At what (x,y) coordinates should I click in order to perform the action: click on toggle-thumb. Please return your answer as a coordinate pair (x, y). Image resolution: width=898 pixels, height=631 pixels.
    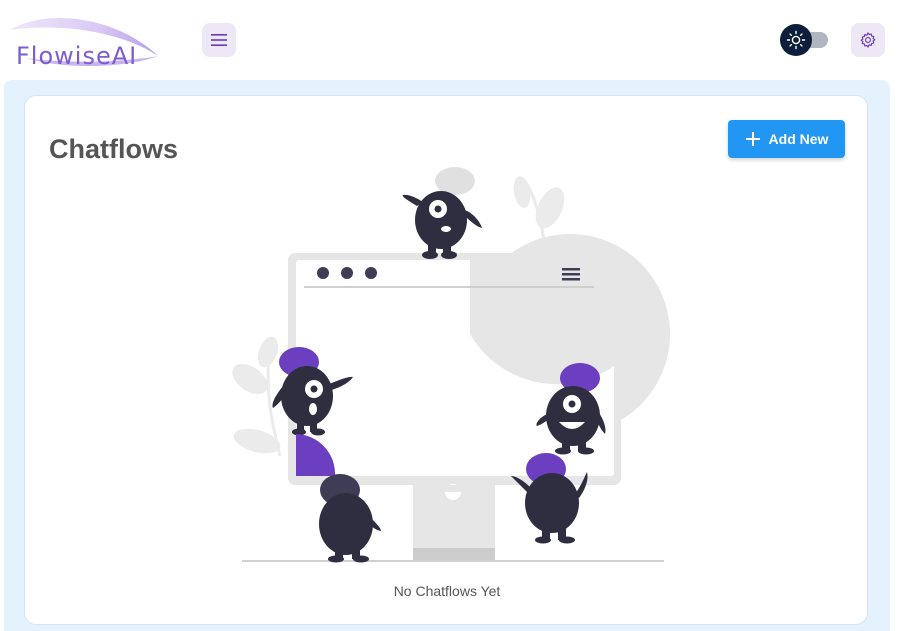
    Looking at the image, I should click on (796, 40).